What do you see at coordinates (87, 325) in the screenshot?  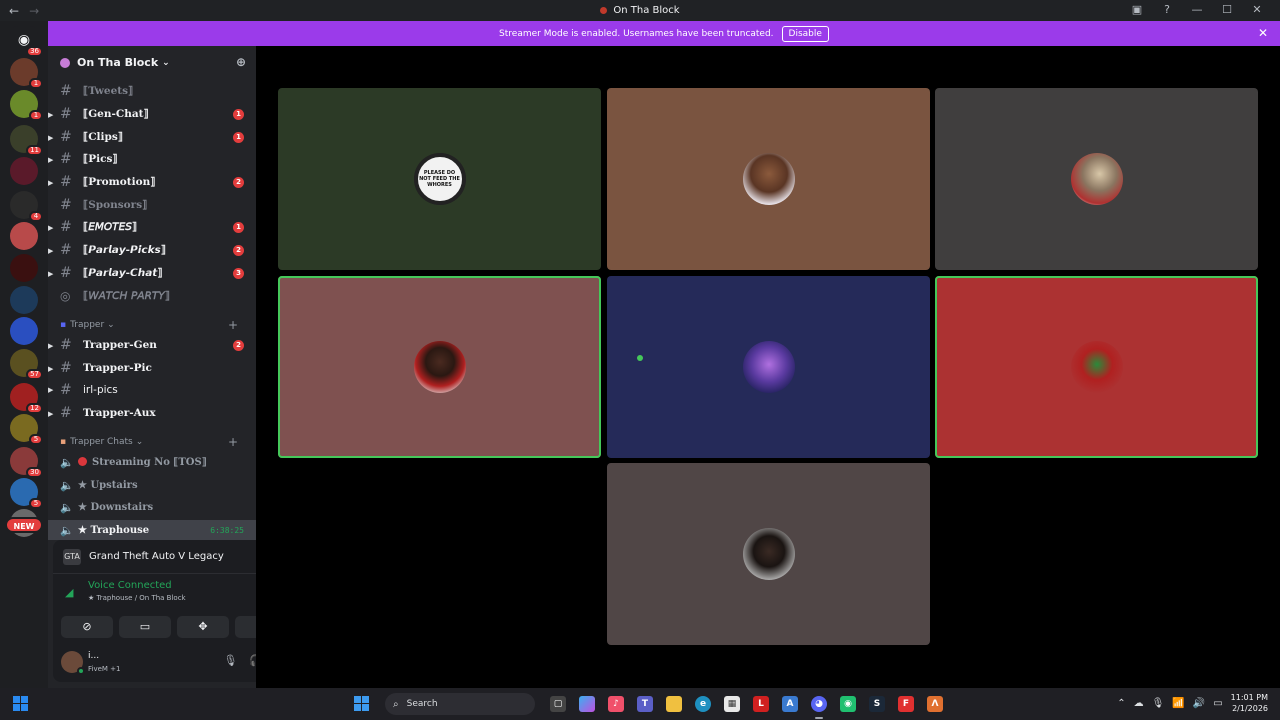 I see `category-name: Trapper` at bounding box center [87, 325].